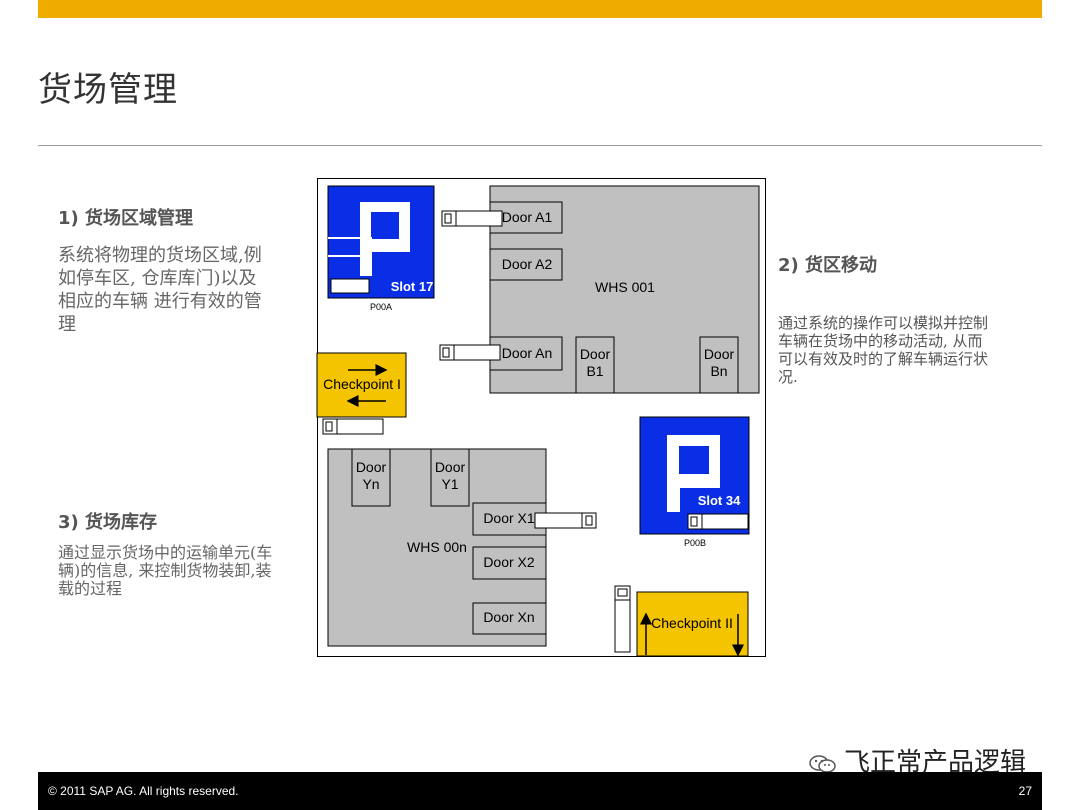  What do you see at coordinates (450, 467) in the screenshot?
I see `door-y1-label-1: Door` at bounding box center [450, 467].